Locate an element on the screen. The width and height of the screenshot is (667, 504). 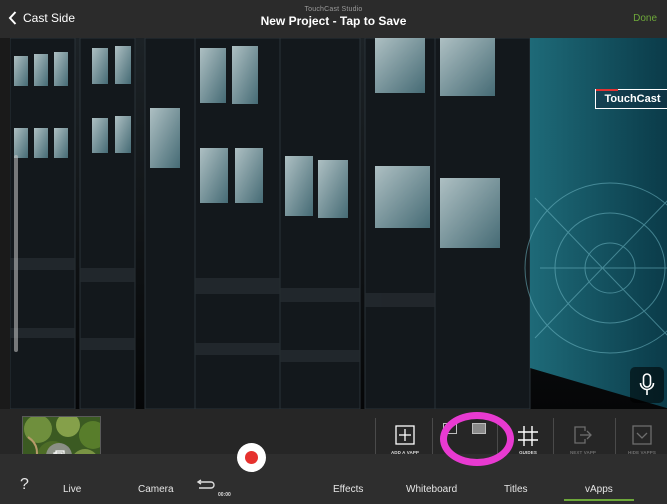
nav-item-whiteboard: Whiteboard is located at coordinates (431, 489).